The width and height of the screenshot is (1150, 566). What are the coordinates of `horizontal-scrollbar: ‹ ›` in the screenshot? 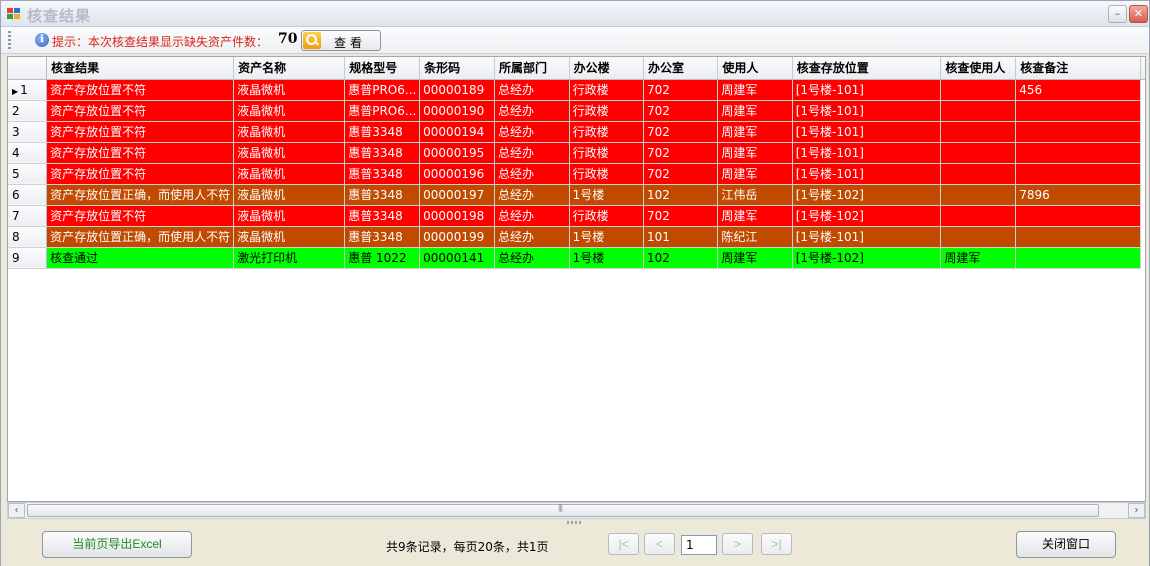 It's located at (576, 510).